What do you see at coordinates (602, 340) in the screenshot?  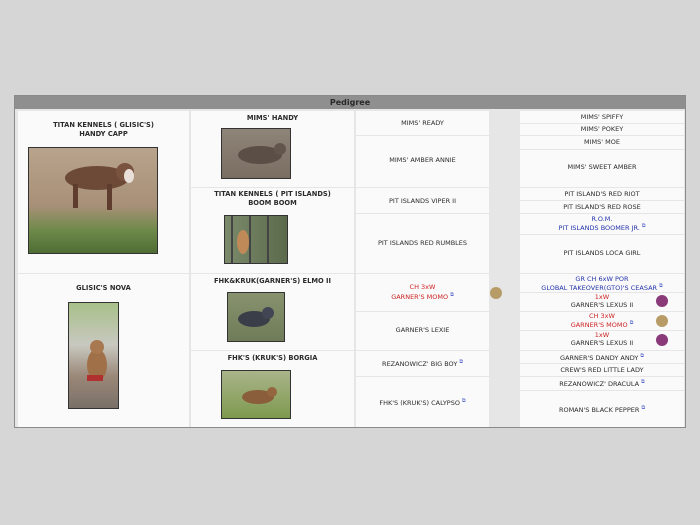 I see `gen4-r12-cell: 1xW GARNER'S LEXUS II` at bounding box center [602, 340].